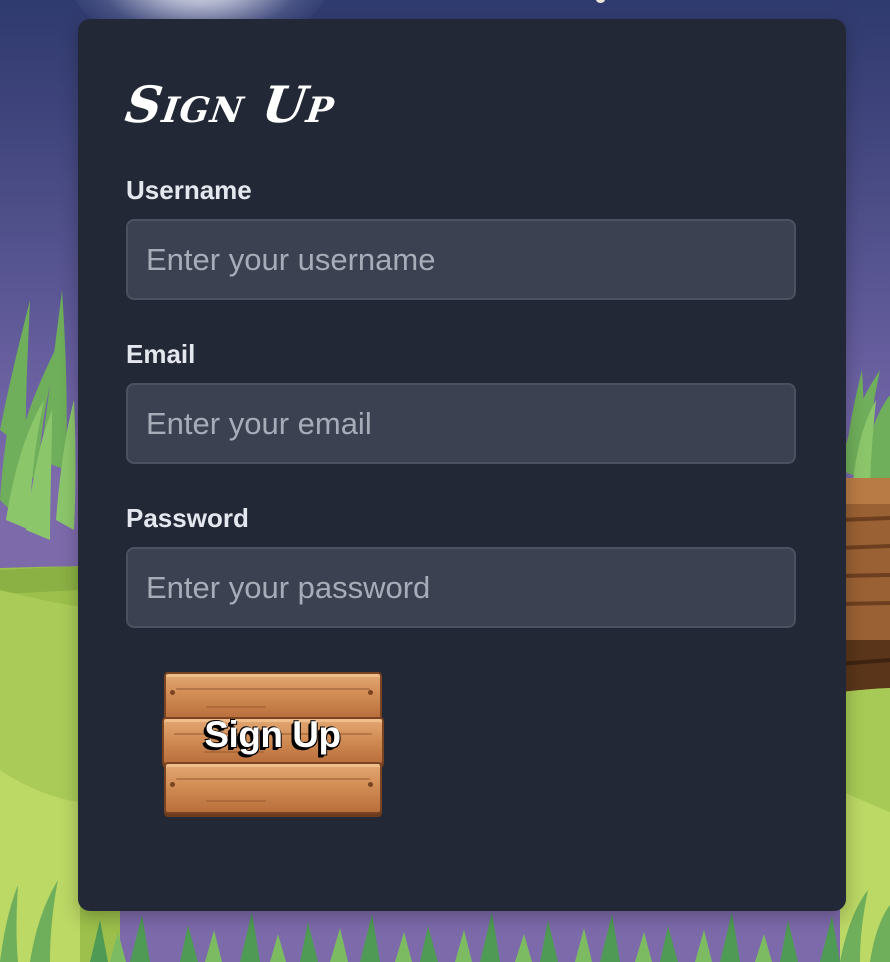 Image resolution: width=890 pixels, height=962 pixels. I want to click on username-label: Username, so click(189, 190).